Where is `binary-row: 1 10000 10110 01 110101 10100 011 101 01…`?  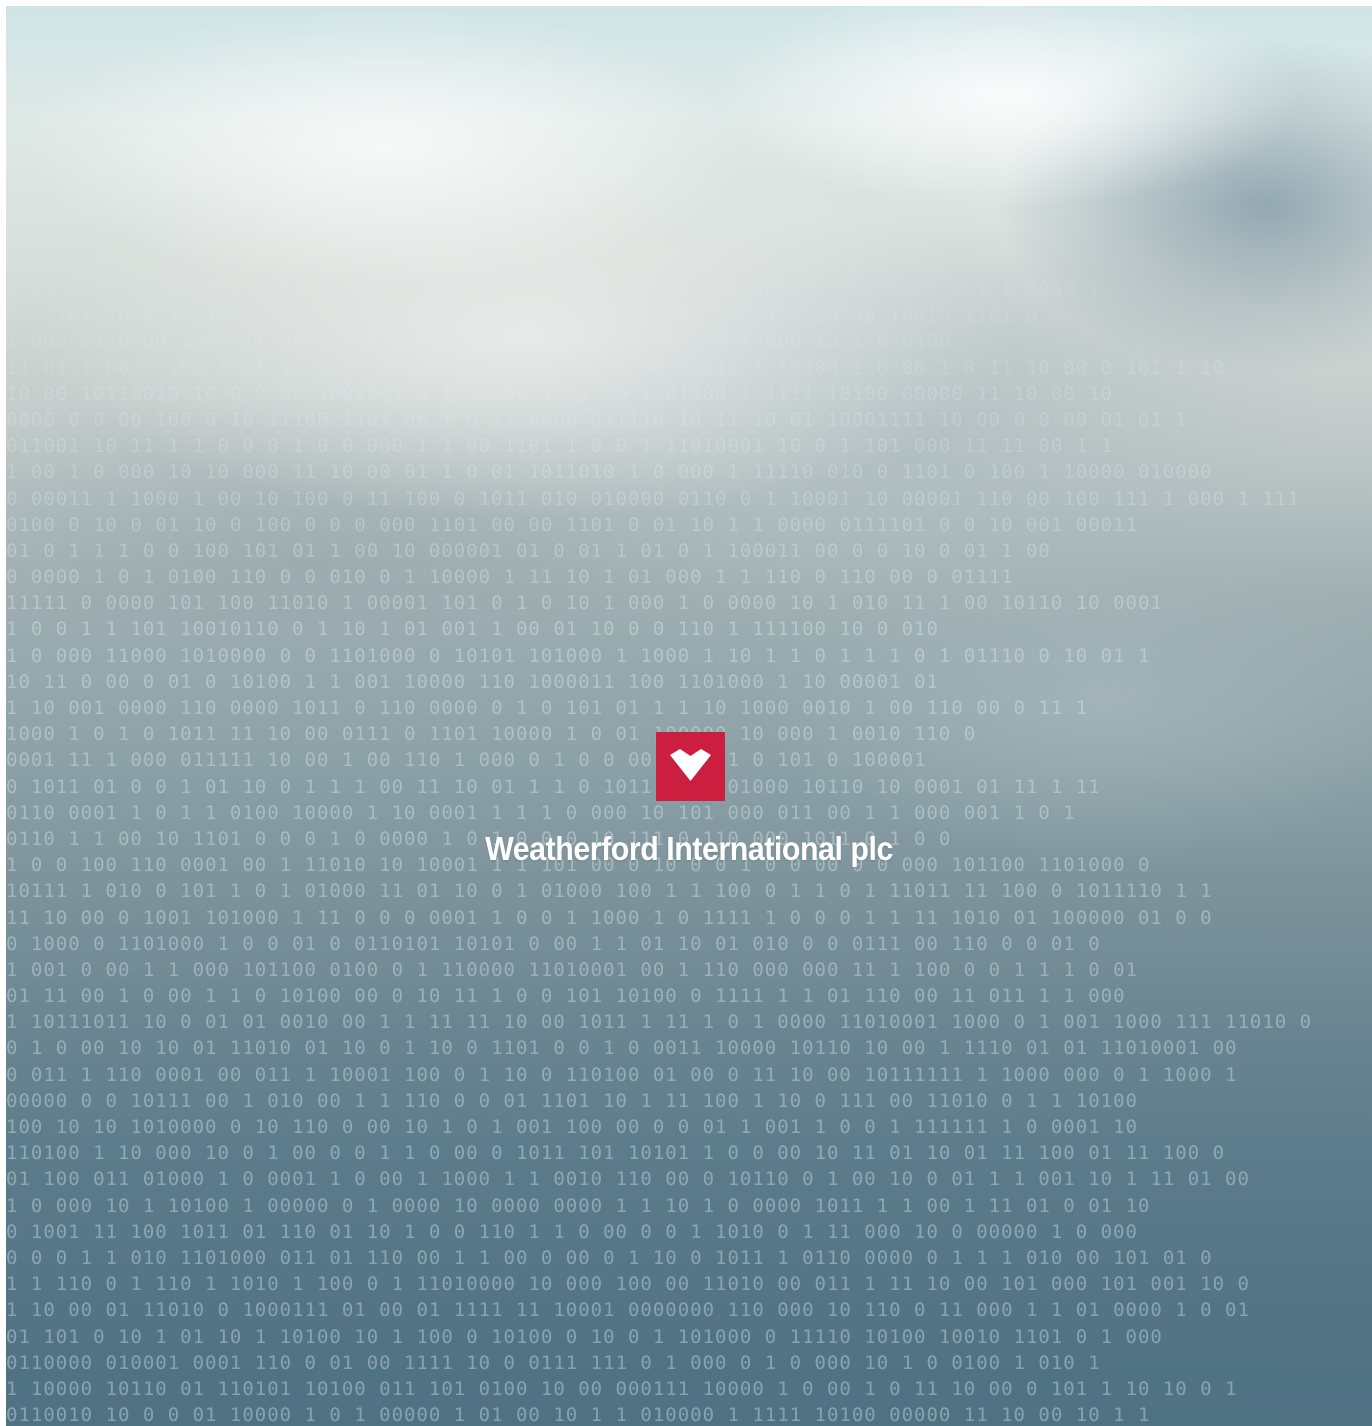 binary-row: 1 10000 10110 01 110101 10100 011 101 01… is located at coordinates (622, 1388).